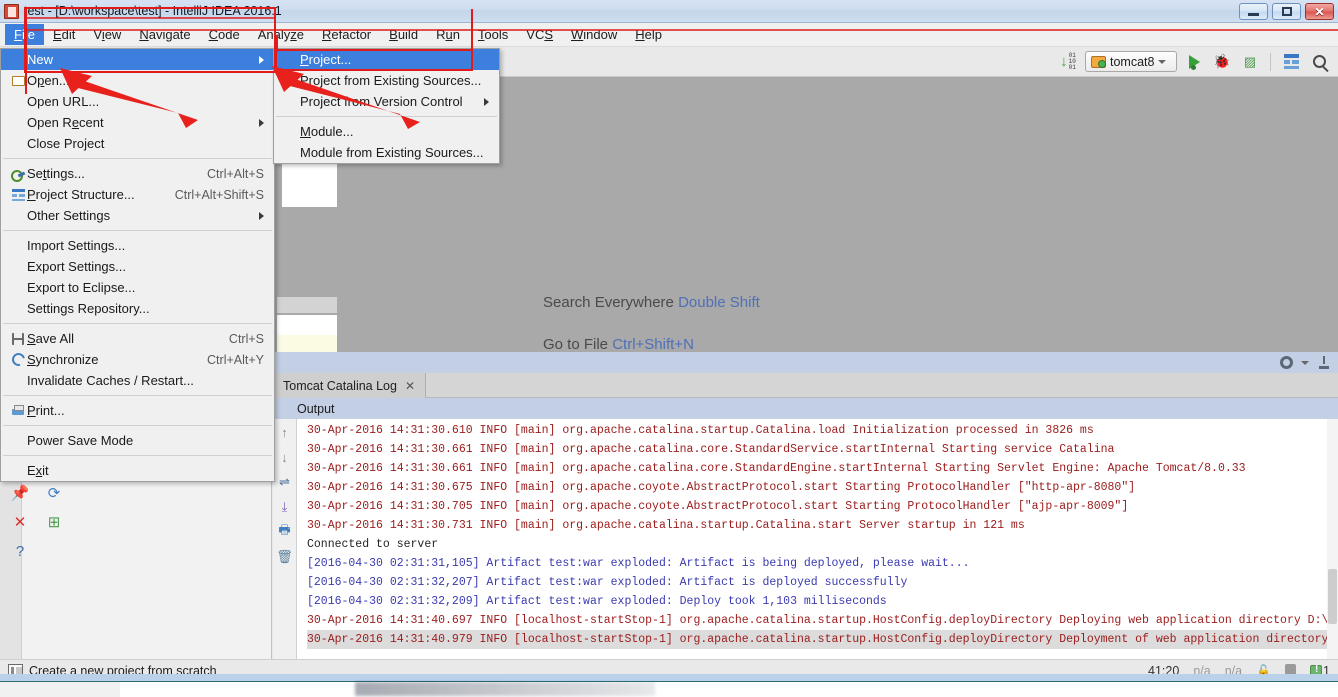 This screenshot has width=1338, height=697. What do you see at coordinates (594, 34) in the screenshot?
I see `menubar-item-window: Window` at bounding box center [594, 34].